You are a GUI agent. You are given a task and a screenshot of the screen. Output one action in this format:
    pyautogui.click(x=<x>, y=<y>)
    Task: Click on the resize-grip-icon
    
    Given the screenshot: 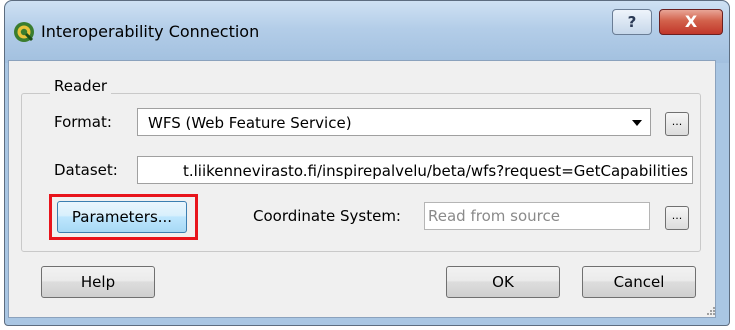 What is the action you would take?
    pyautogui.click(x=711, y=311)
    